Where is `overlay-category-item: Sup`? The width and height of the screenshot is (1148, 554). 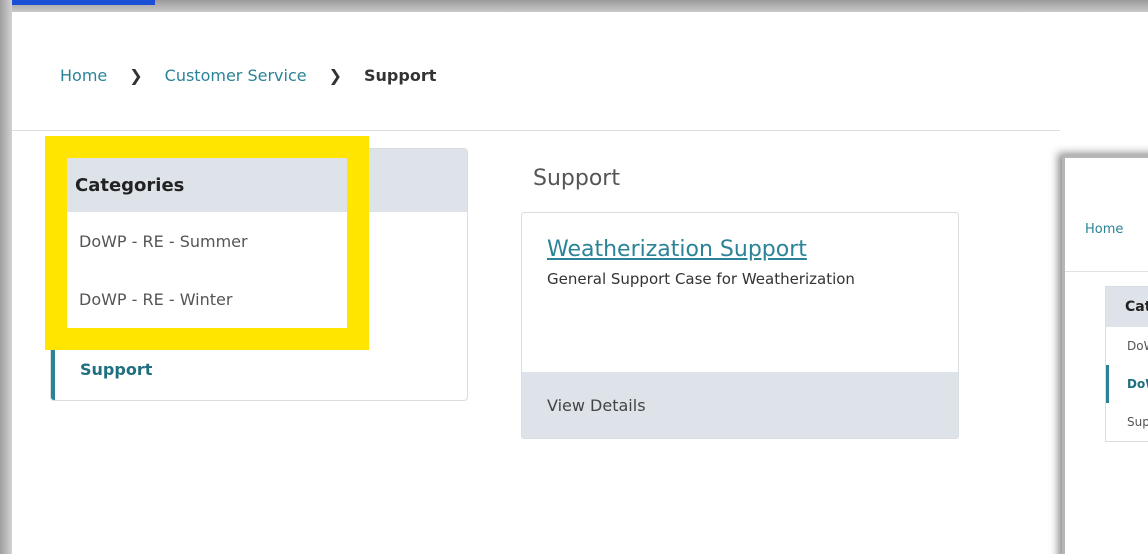
overlay-category-item: Sup is located at coordinates (1127, 422).